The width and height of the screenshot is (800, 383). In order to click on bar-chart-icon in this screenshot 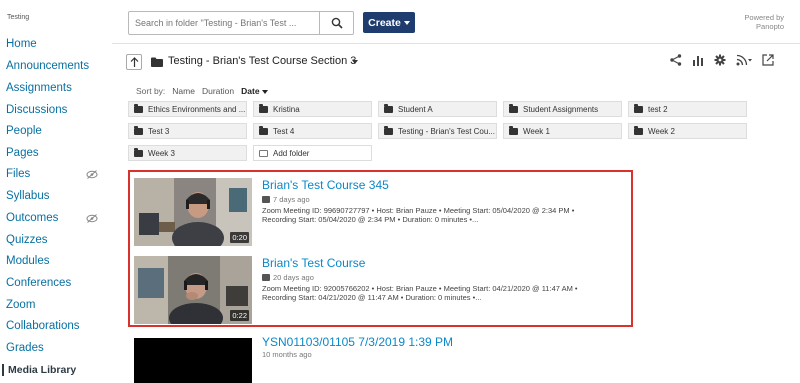, I will do `click(698, 61)`.